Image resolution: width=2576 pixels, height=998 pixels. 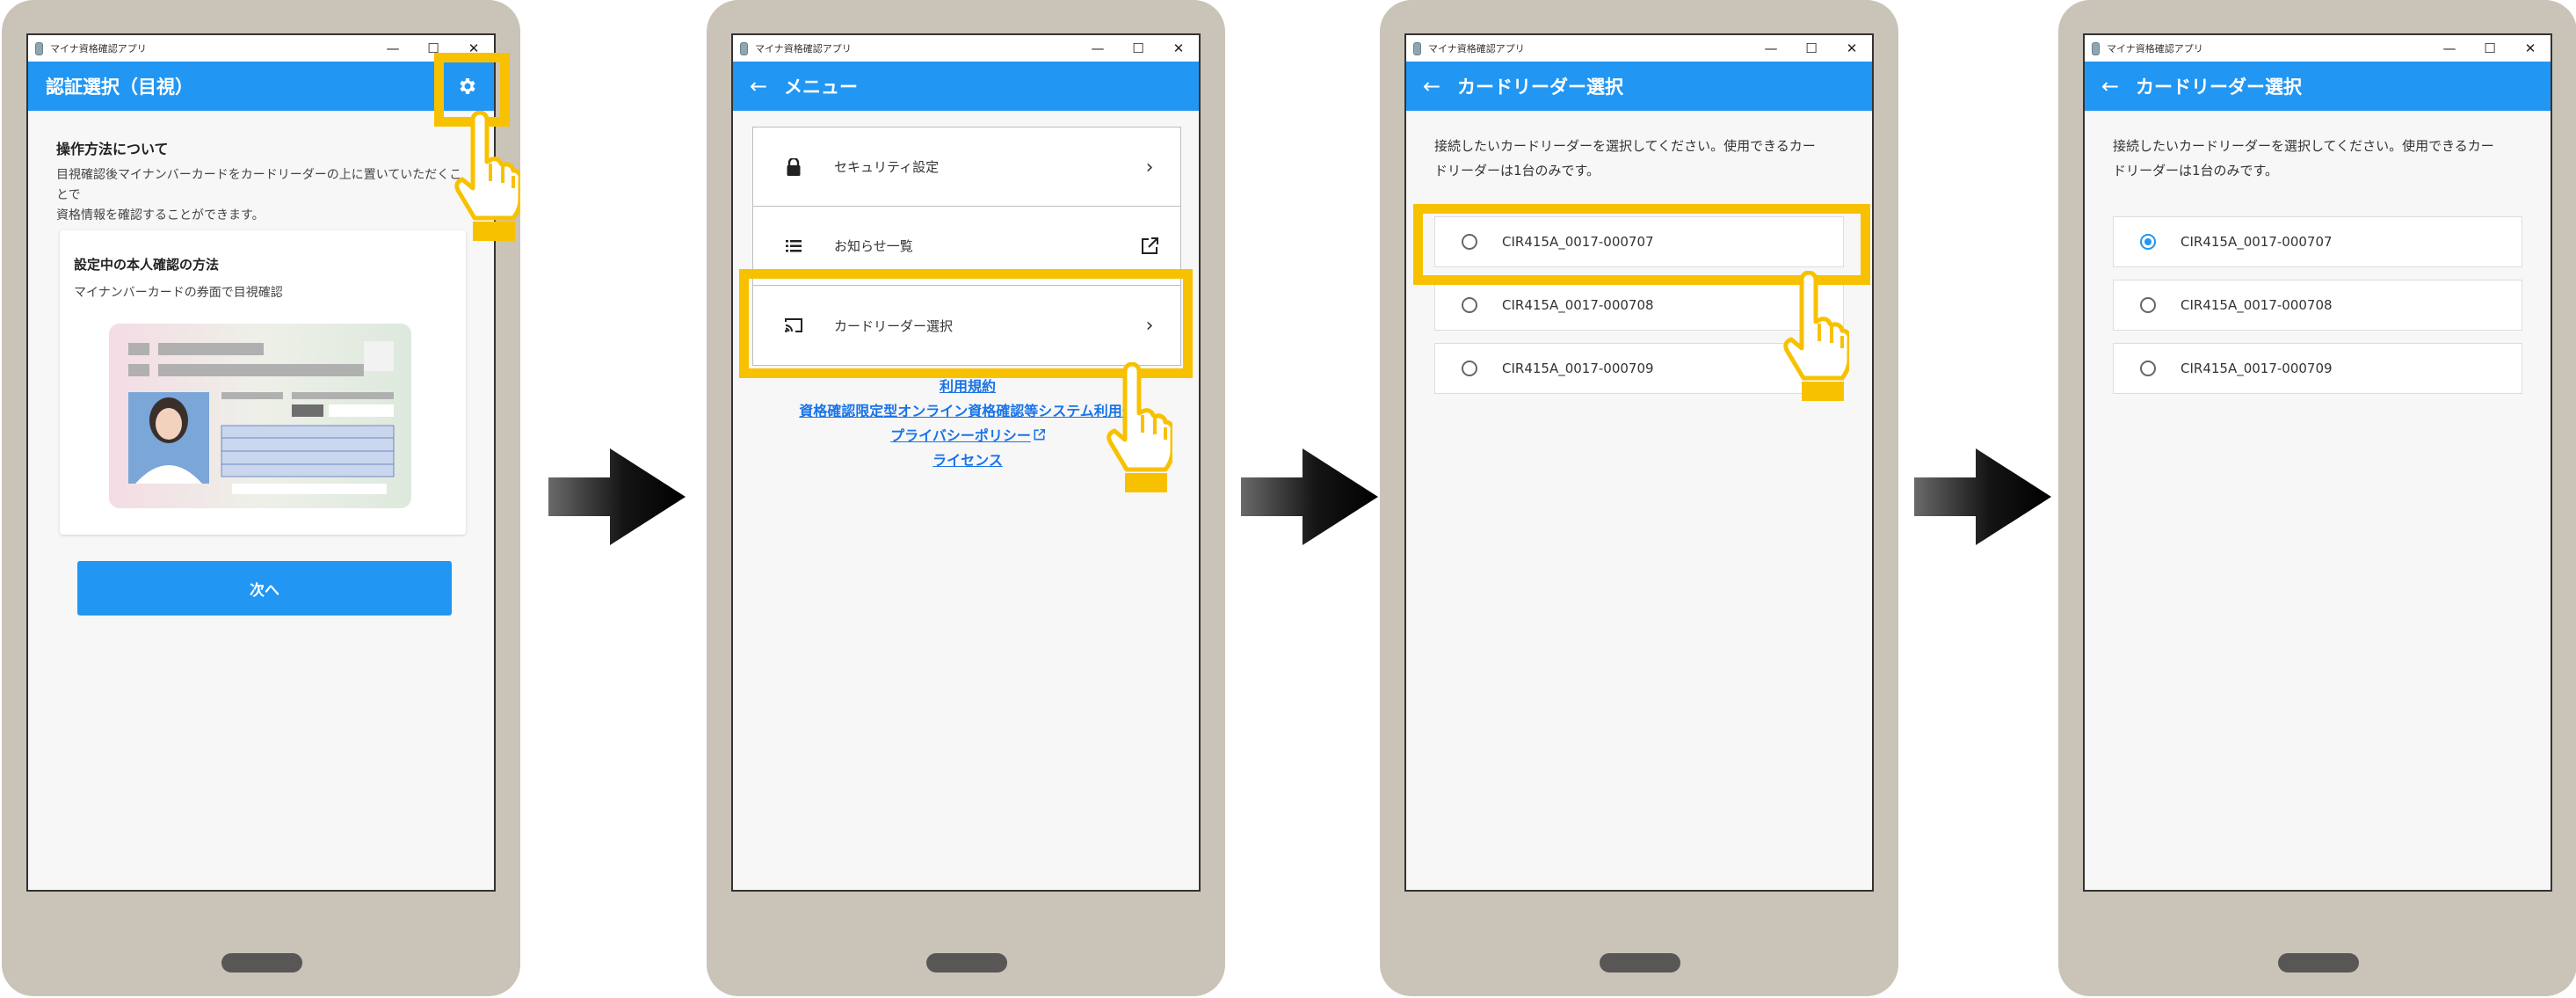 What do you see at coordinates (960, 435) in the screenshot?
I see `privacy-policy-label: プライバシーポリシー` at bounding box center [960, 435].